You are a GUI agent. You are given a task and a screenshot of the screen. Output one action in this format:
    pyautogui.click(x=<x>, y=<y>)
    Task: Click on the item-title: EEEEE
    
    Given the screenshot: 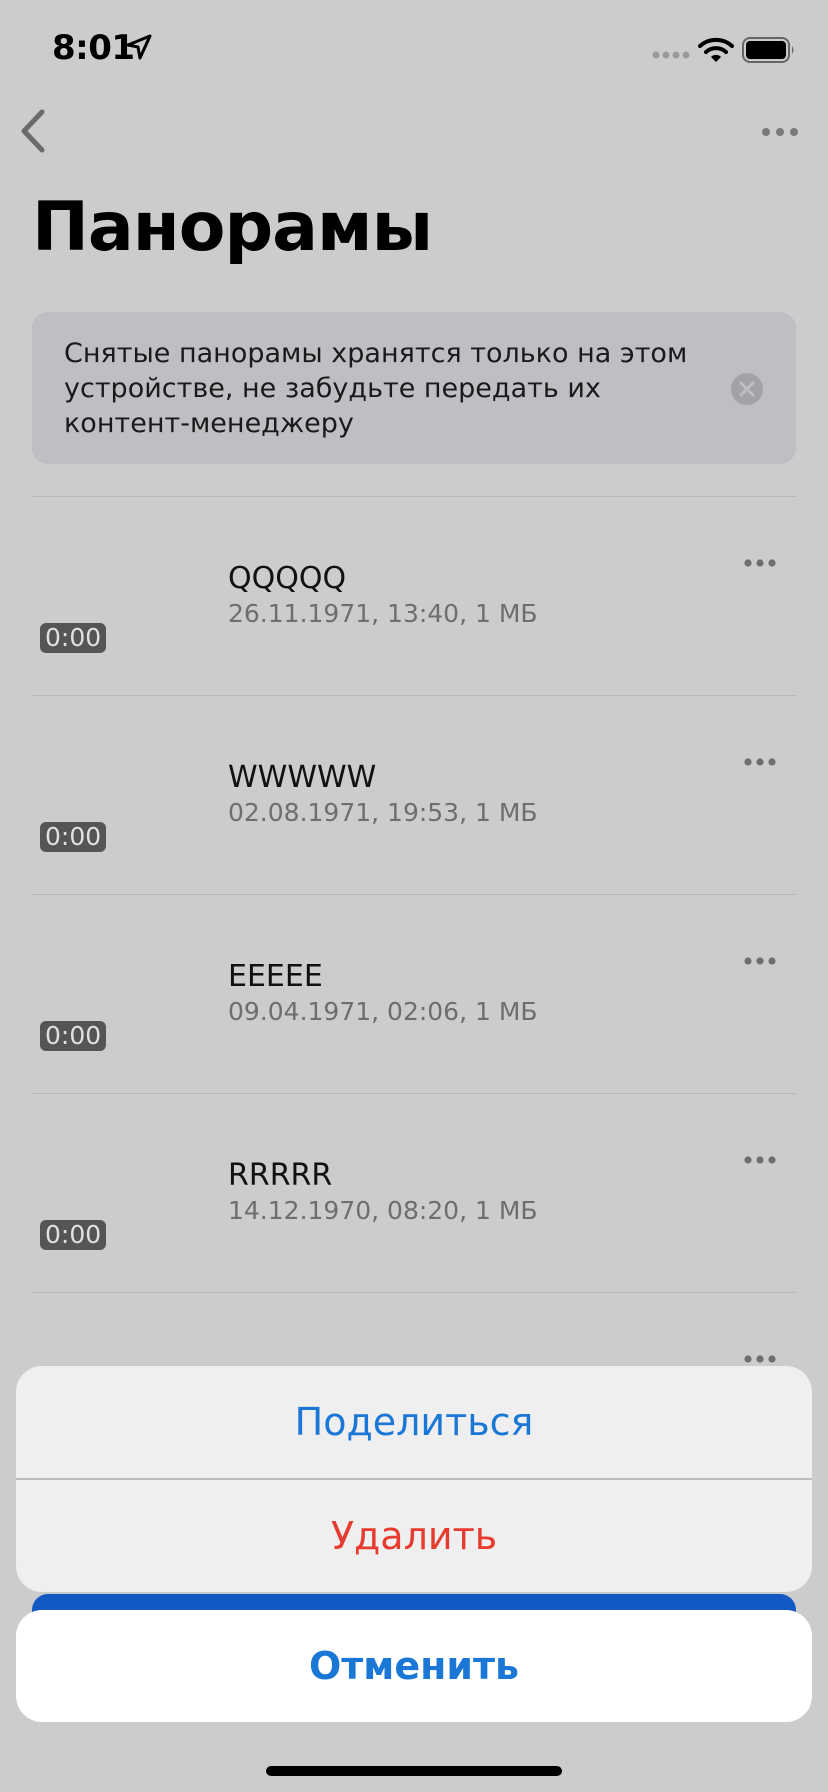 What is the action you would take?
    pyautogui.click(x=275, y=976)
    